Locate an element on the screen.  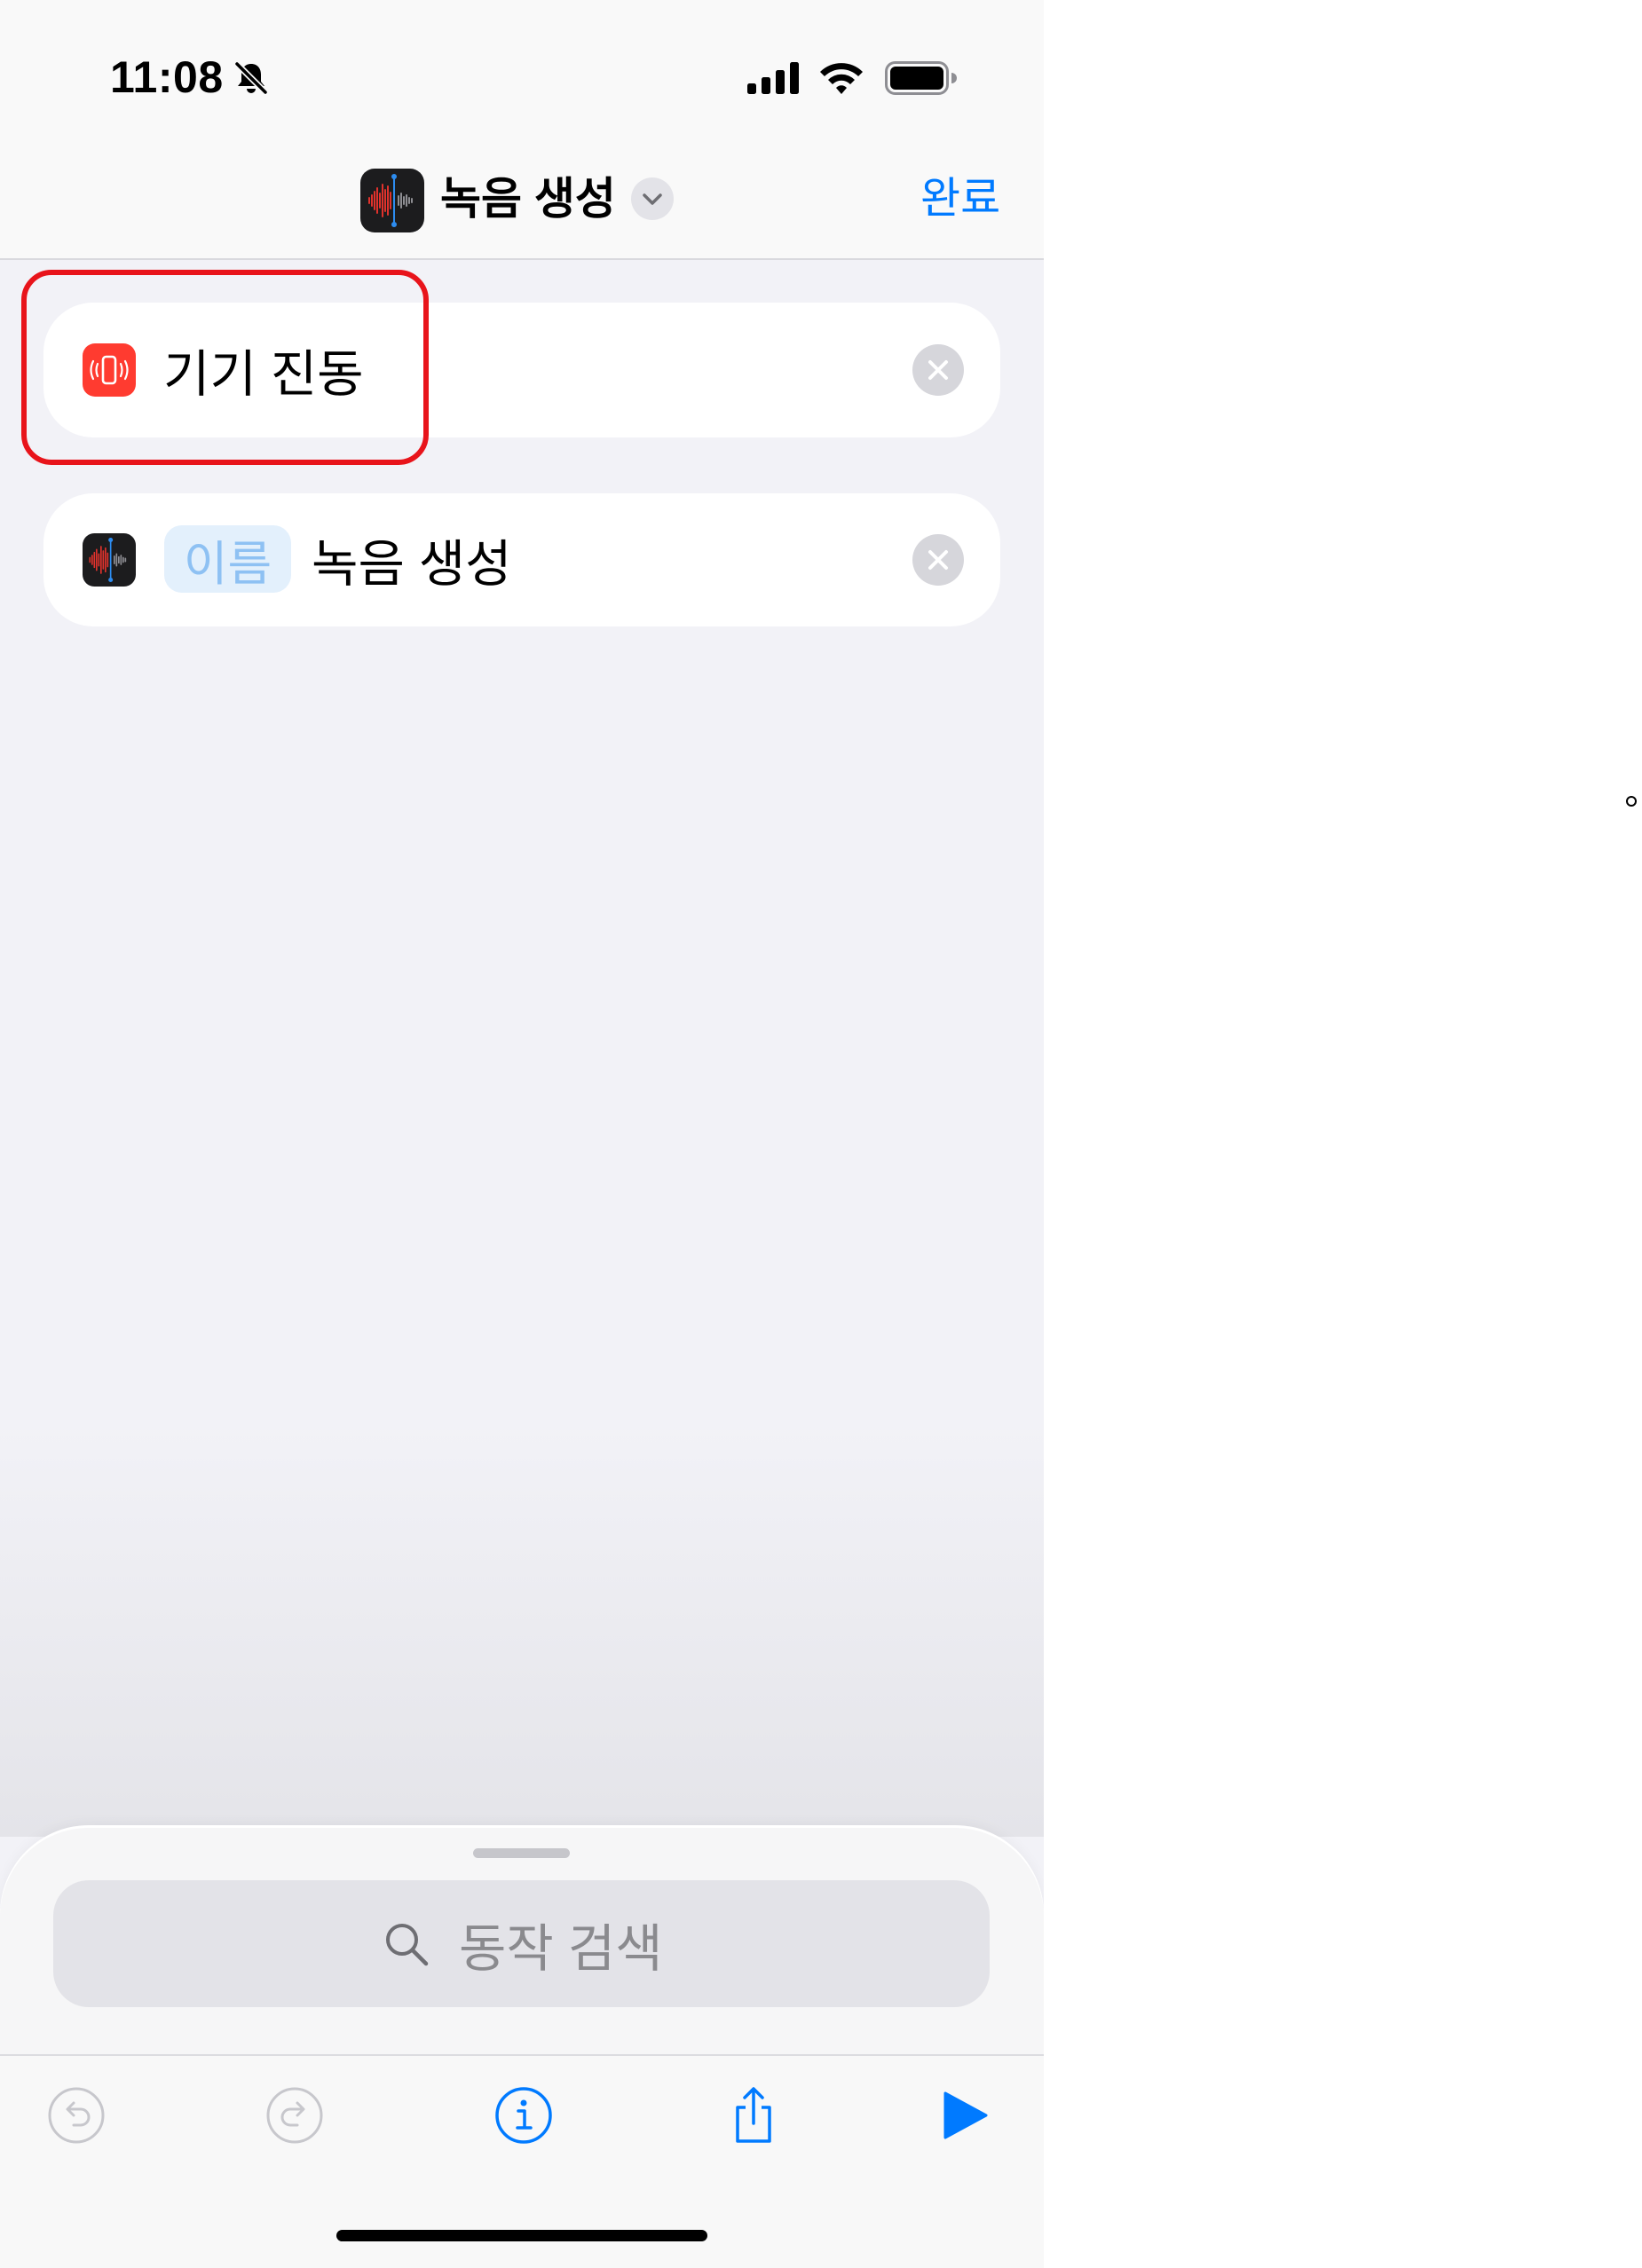
magnifying-glass-icon is located at coordinates (408, 1945).